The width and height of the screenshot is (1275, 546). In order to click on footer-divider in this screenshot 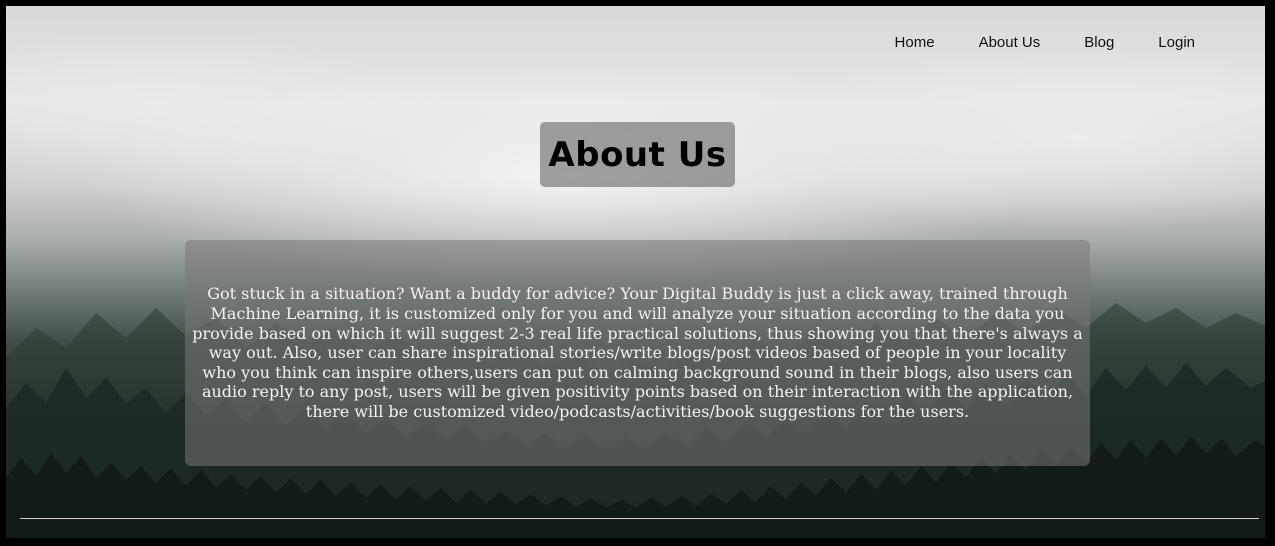, I will do `click(639, 518)`.